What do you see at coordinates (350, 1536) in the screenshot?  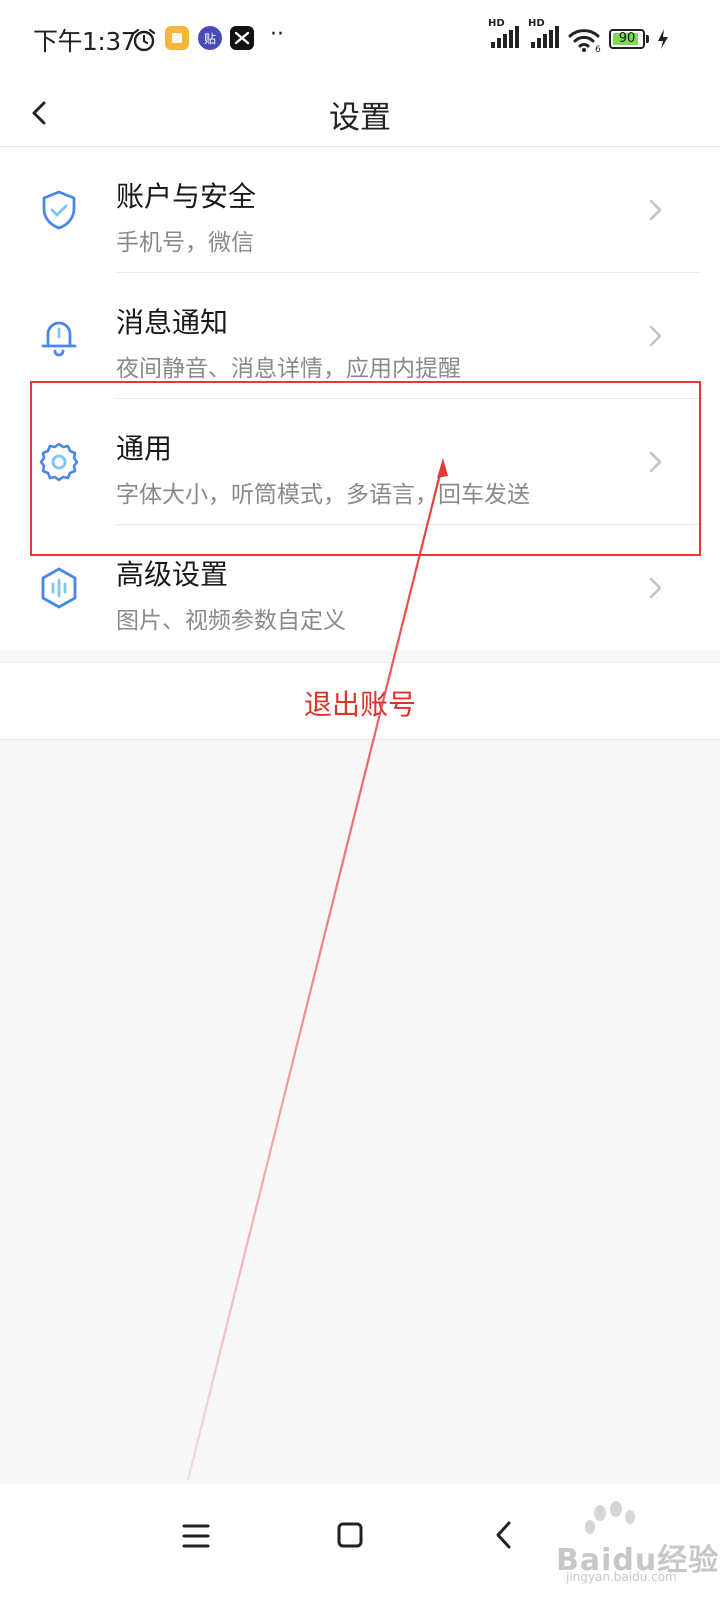 I see `home-icon` at bounding box center [350, 1536].